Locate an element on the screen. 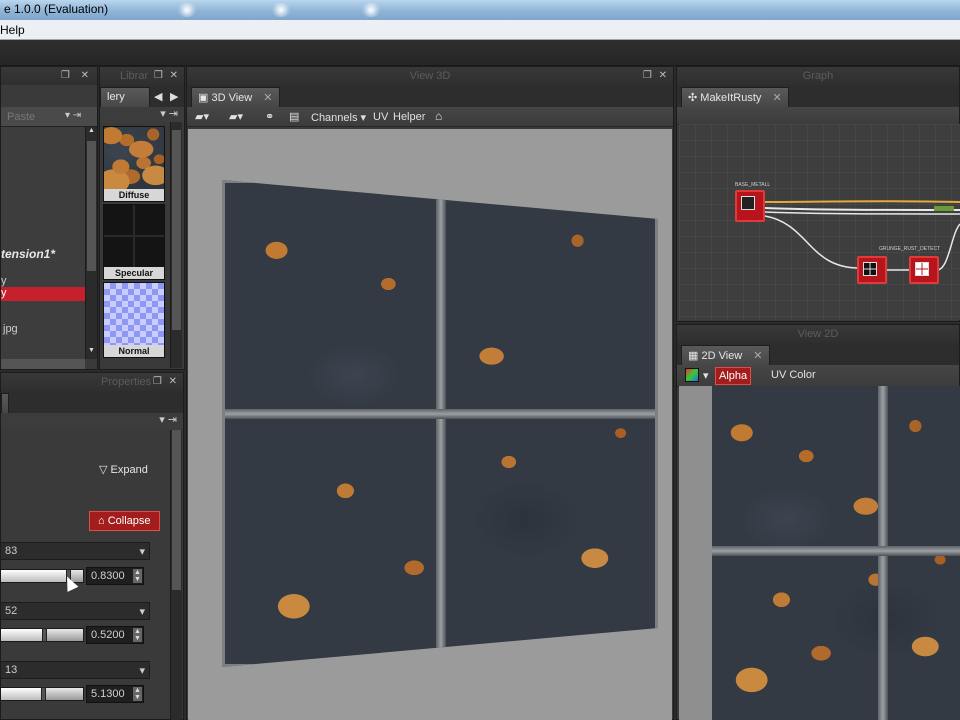  window-title: e 1.0.0 (Evaluation) is located at coordinates (56, 9).